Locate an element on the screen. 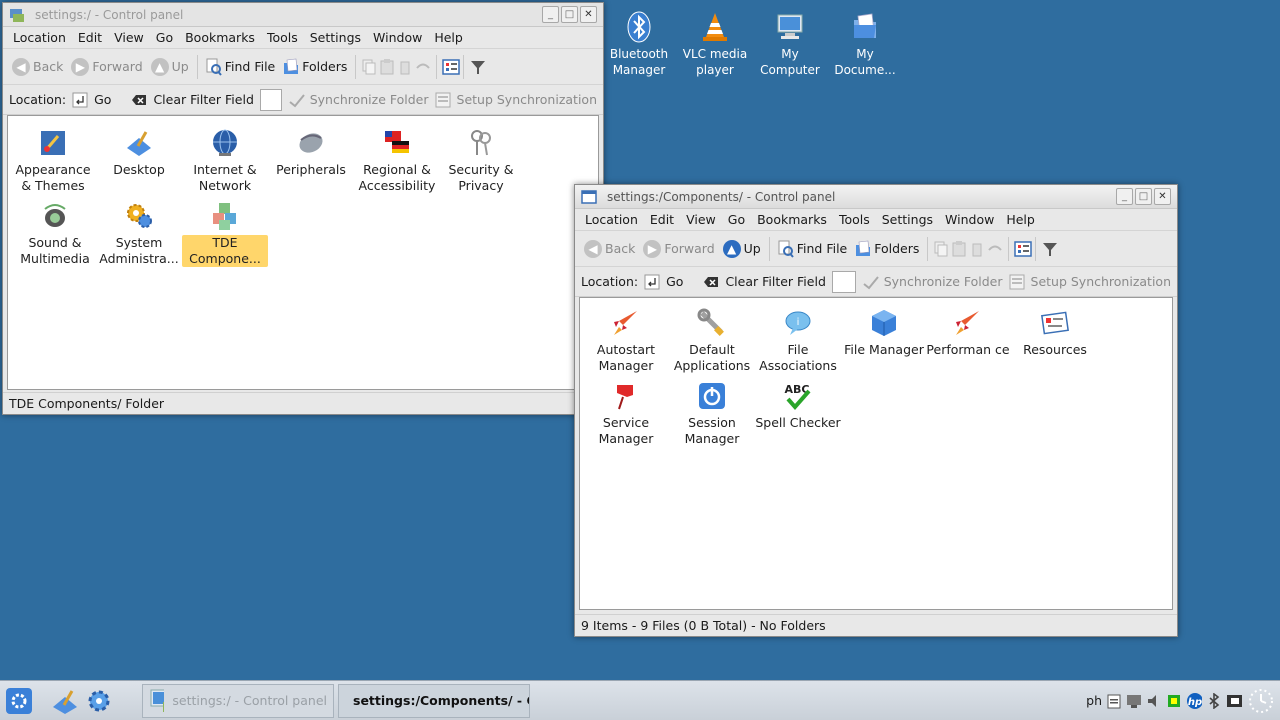 The image size is (1280, 720). item-peripherals: Peripherals is located at coordinates (311, 152).